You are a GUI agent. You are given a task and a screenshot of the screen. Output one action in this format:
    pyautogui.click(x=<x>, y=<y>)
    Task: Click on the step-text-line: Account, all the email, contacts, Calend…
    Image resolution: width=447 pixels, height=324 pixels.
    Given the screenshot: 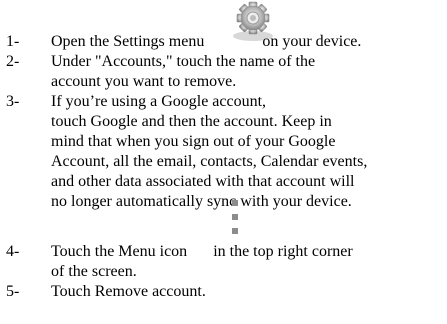 What is the action you would take?
    pyautogui.click(x=209, y=161)
    